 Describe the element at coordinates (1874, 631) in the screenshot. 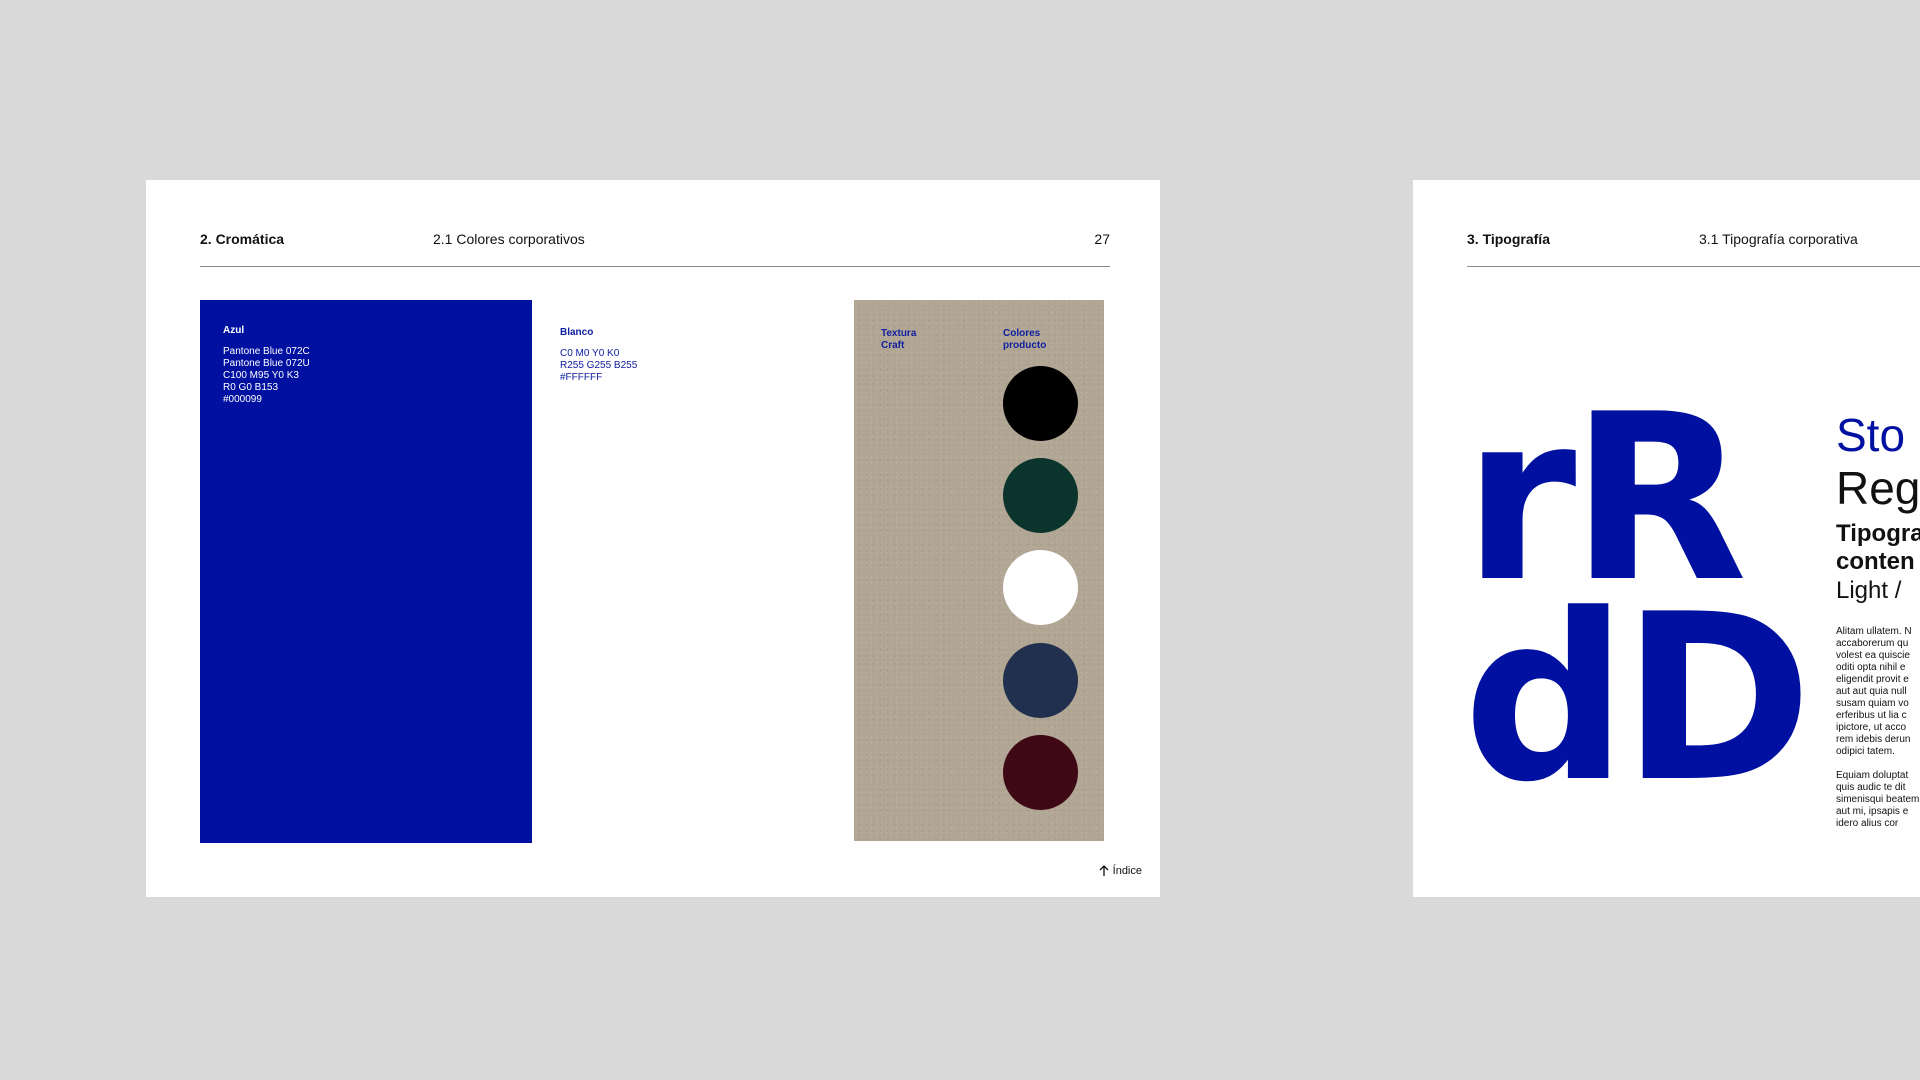

I see `body-line: Alitam ullatem. N` at that location.